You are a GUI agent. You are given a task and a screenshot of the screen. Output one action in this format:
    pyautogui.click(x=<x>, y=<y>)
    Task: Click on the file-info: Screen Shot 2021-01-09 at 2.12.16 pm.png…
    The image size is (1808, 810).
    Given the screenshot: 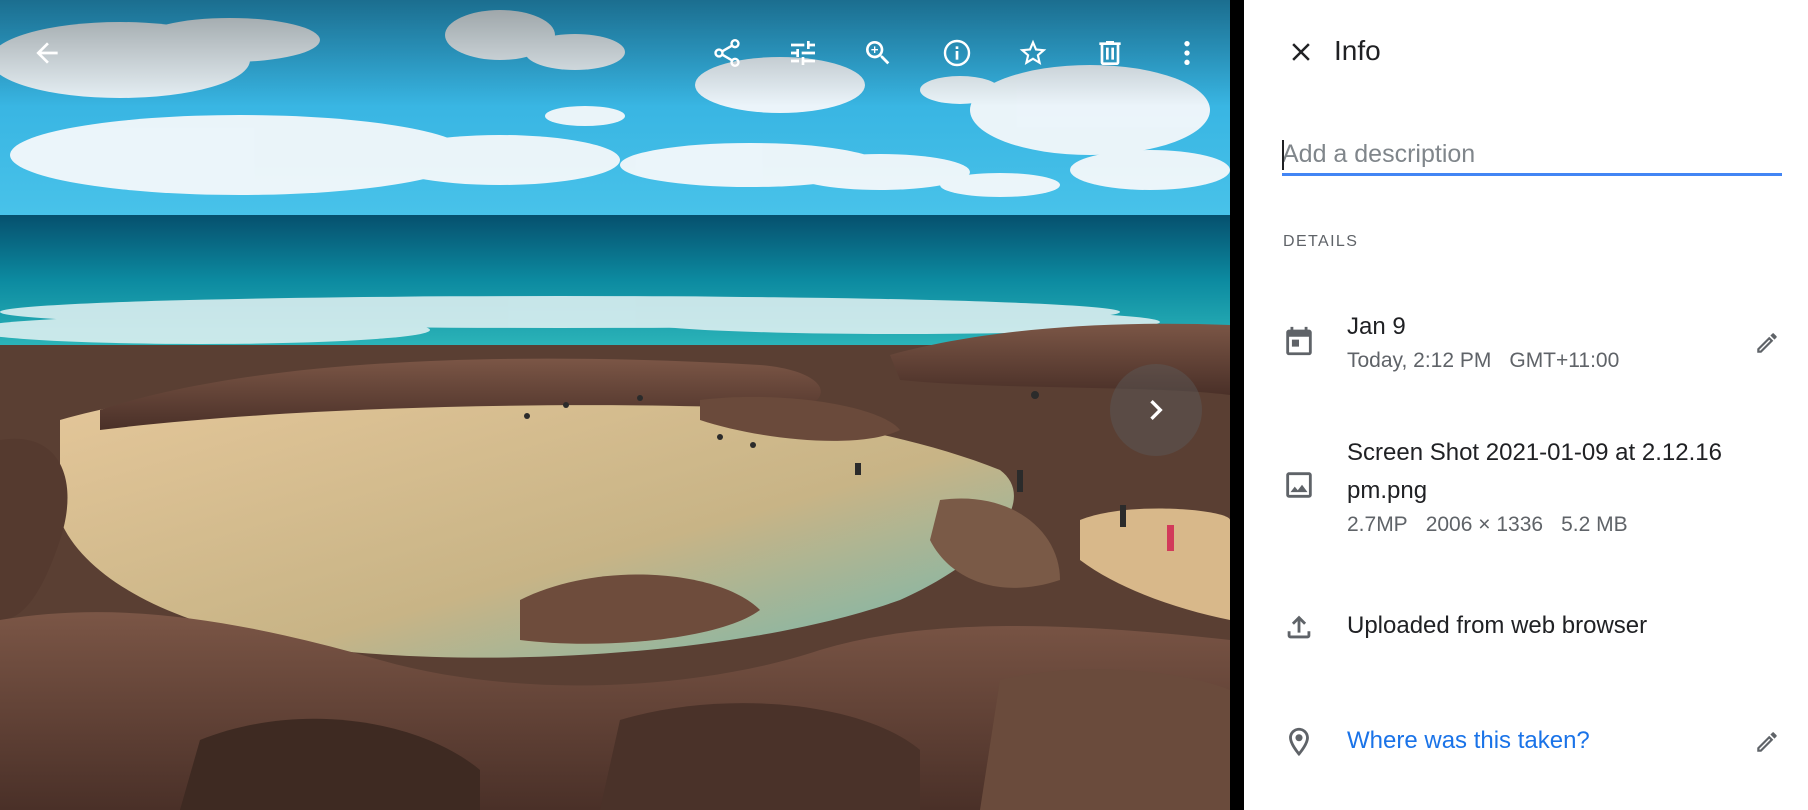 What is the action you would take?
    pyautogui.click(x=1547, y=487)
    